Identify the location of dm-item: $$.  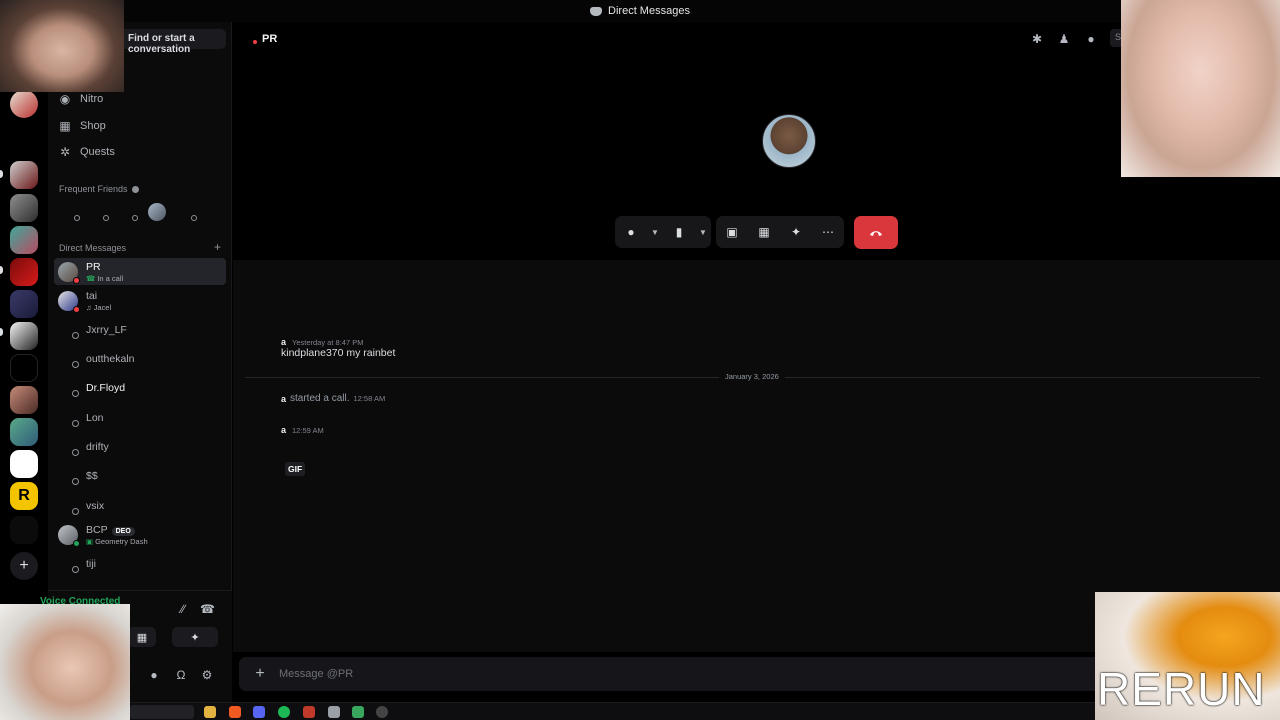
(140, 475).